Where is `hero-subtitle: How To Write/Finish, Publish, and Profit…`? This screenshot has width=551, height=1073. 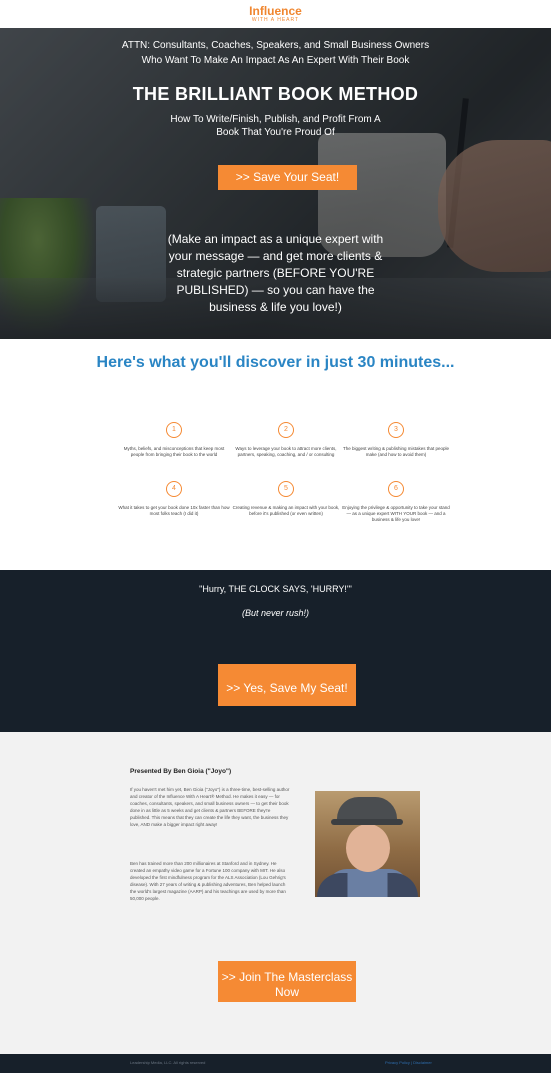
hero-subtitle: How To Write/Finish, Publish, and Profit… is located at coordinates (275, 126).